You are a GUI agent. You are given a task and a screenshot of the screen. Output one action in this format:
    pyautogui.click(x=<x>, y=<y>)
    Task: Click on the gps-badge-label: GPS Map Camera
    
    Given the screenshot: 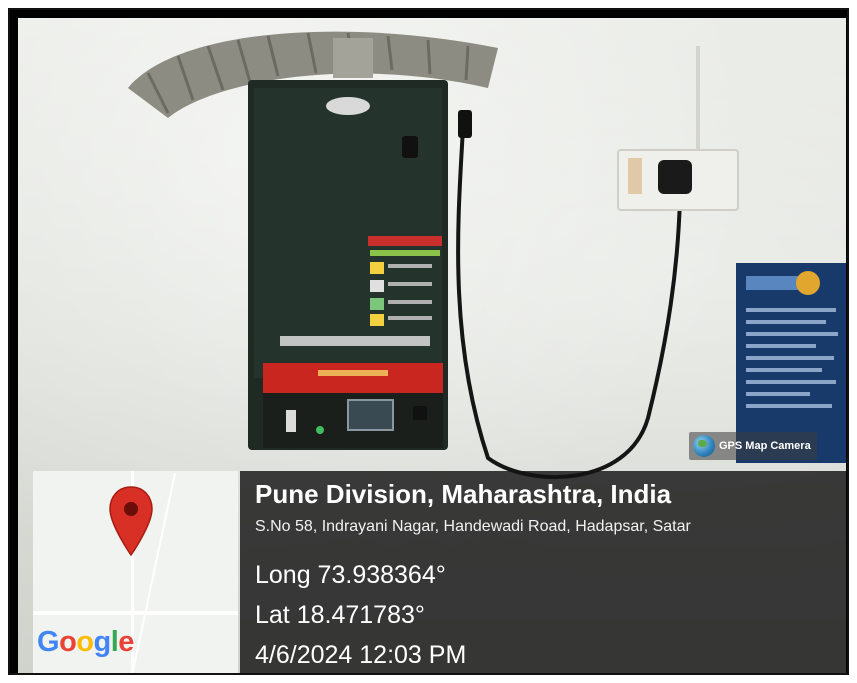 What is the action you would take?
    pyautogui.click(x=765, y=446)
    